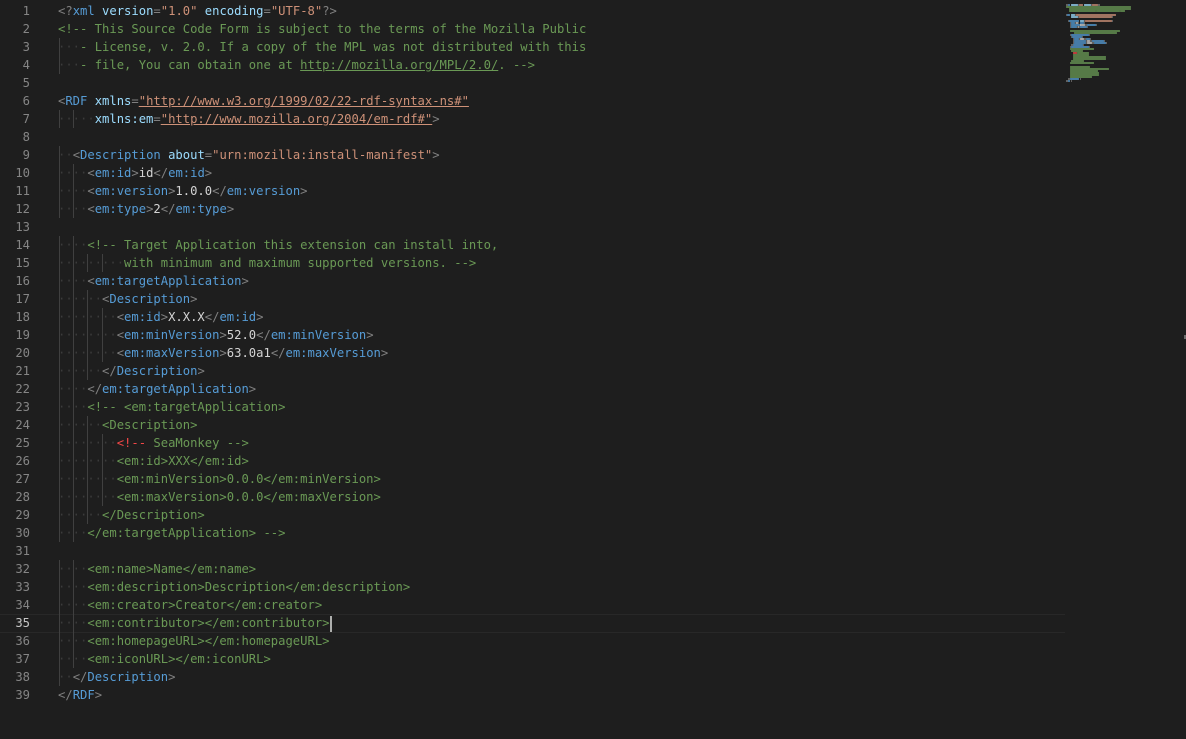 The image size is (1186, 739). I want to click on code-line: ····<em:homepageURL></em:homepageURL>, so click(560, 641).